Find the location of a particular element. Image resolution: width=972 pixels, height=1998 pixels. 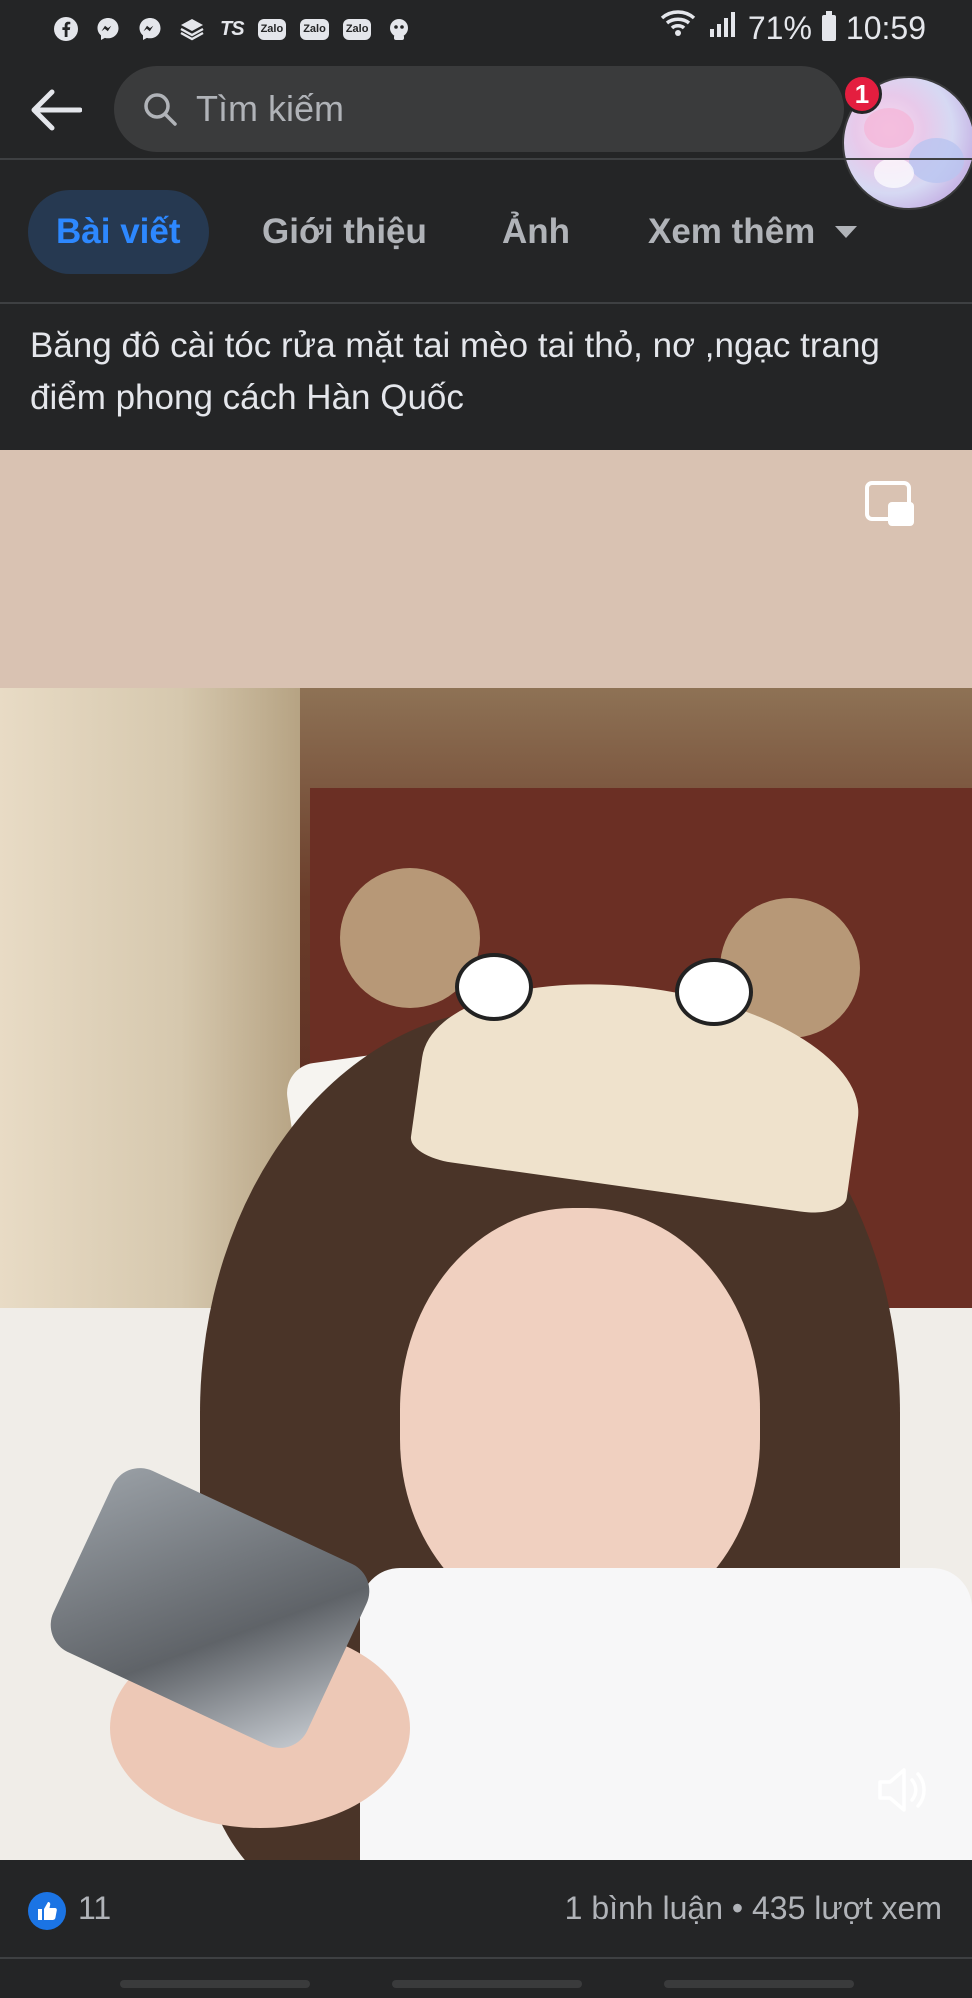

face is located at coordinates (580, 1418).